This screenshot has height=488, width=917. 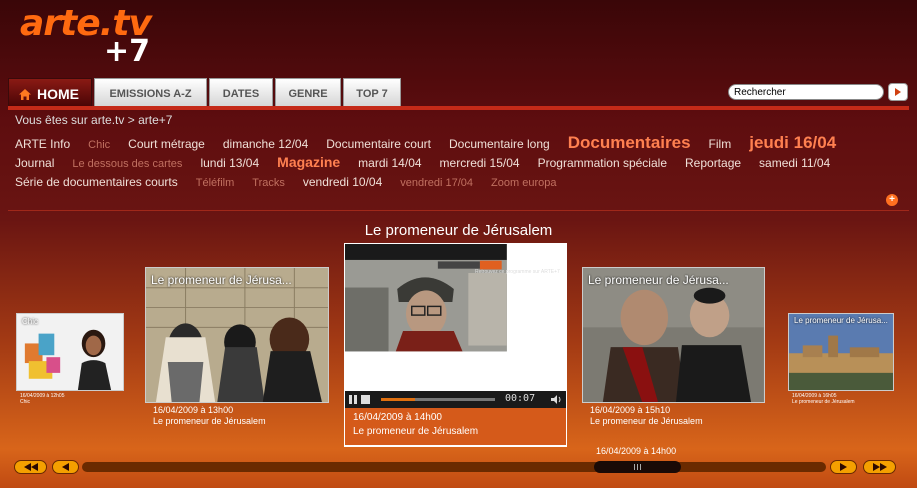 I want to click on progress-fill, so click(x=398, y=399).